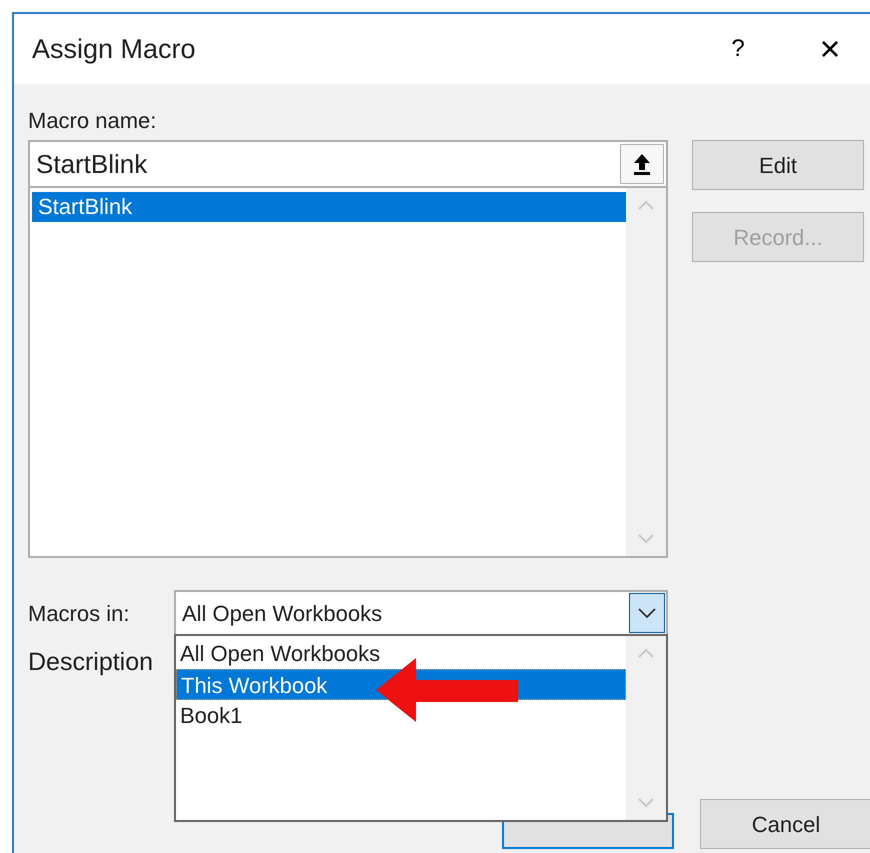 This screenshot has height=853, width=870. I want to click on chevron-down-icon, so click(647, 613).